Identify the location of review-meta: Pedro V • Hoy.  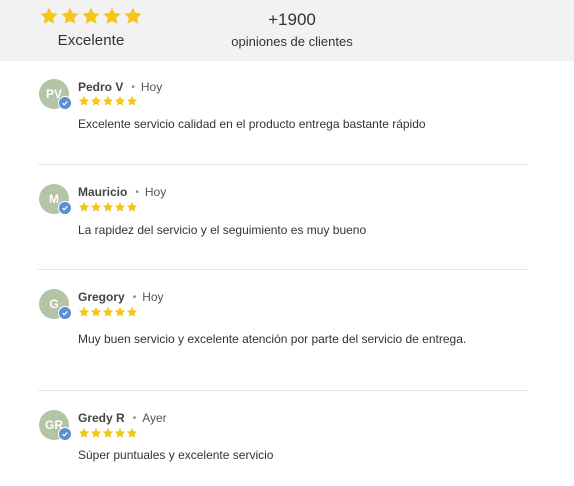
(120, 87).